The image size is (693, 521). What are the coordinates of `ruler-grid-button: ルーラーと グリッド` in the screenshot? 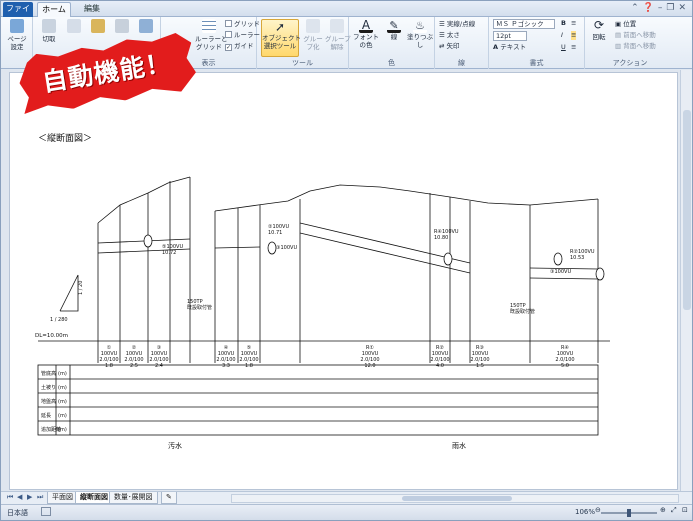 It's located at (211, 35).